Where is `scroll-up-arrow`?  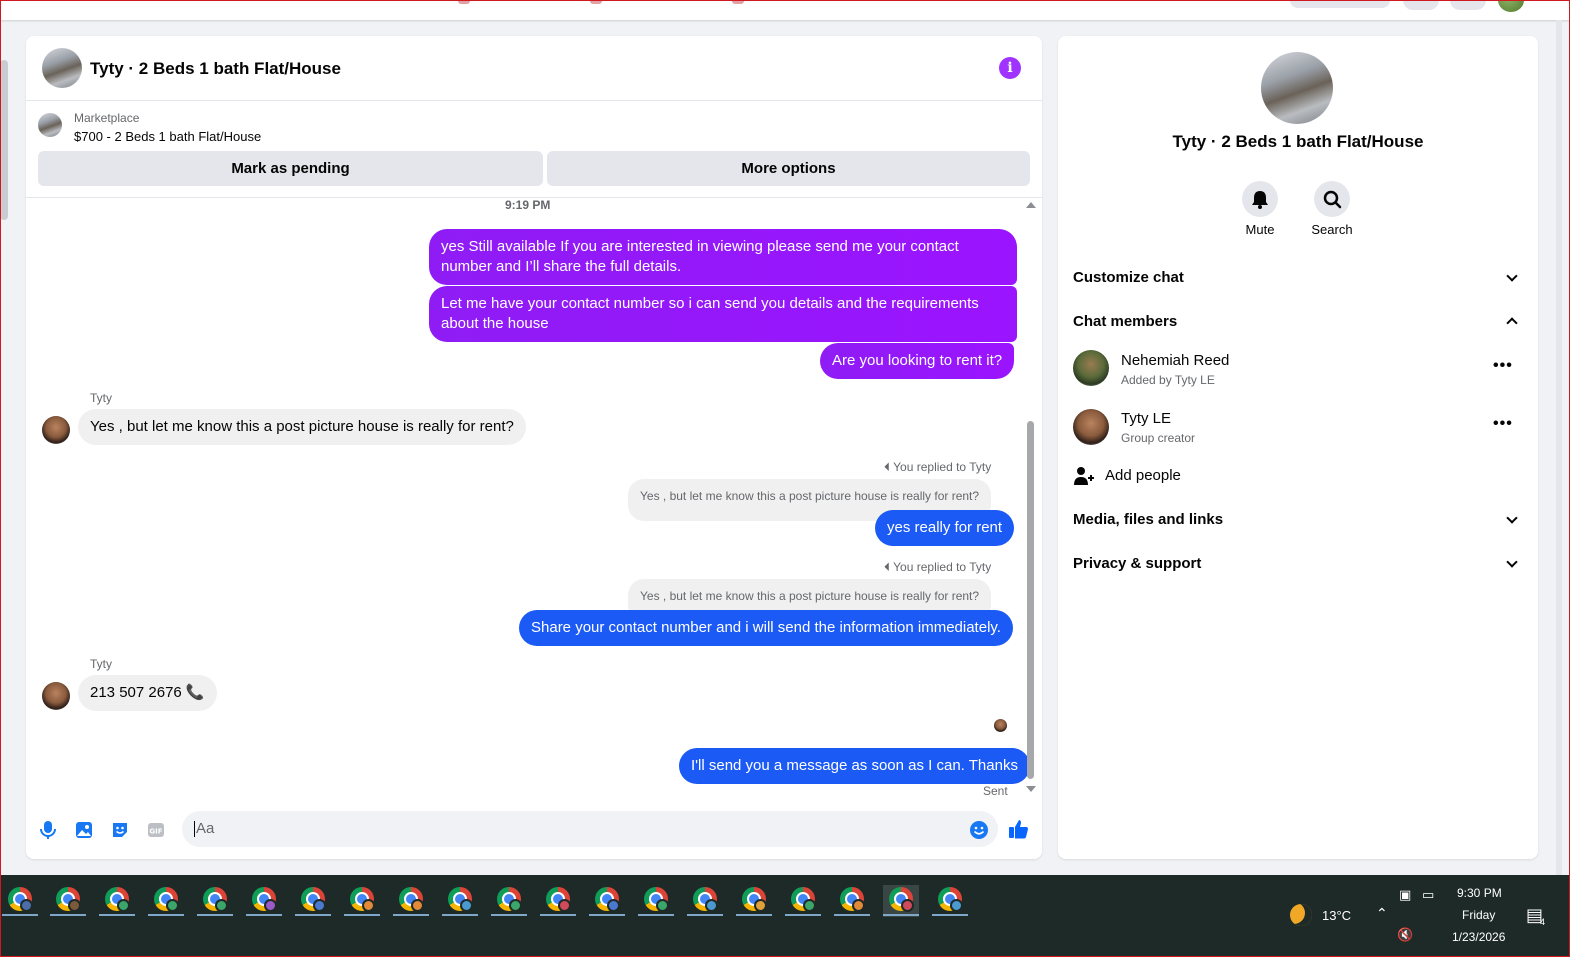
scroll-up-arrow is located at coordinates (1031, 205).